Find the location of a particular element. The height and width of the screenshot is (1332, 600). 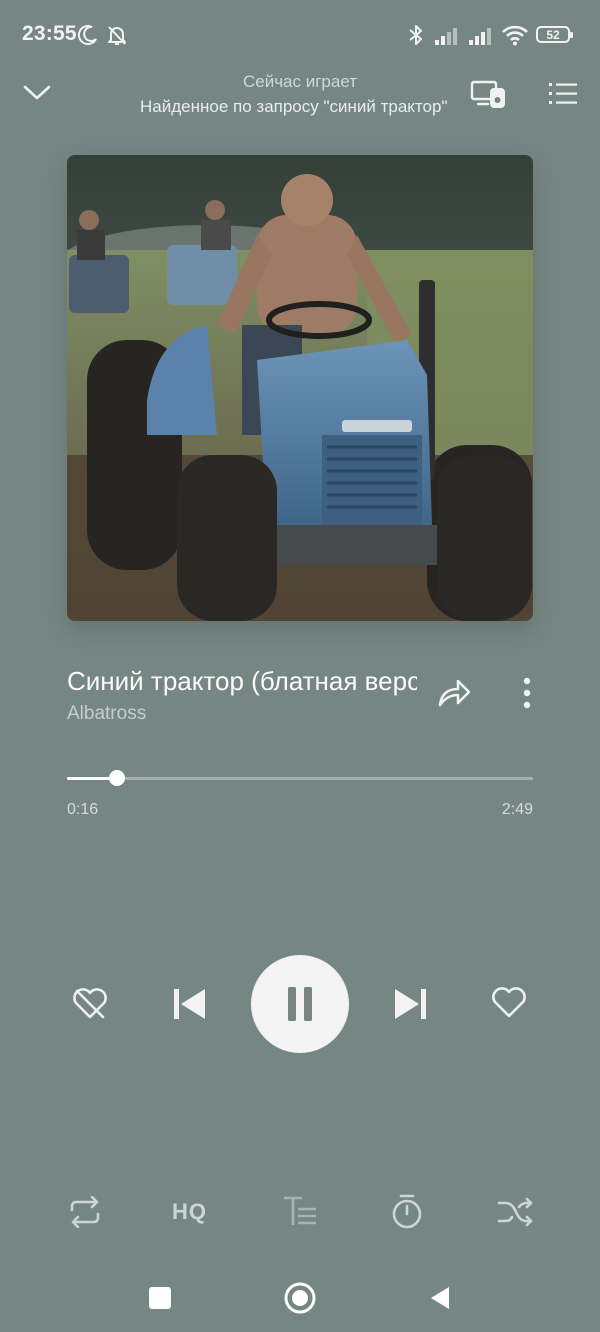

dislike-icon is located at coordinates (90, 1004).